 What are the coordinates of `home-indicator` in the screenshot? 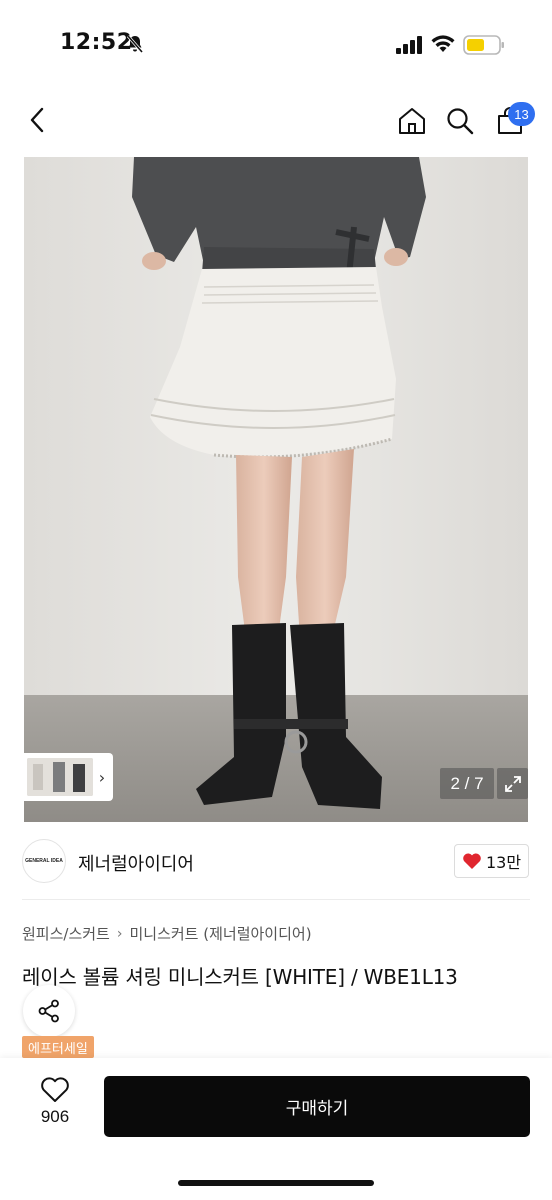 It's located at (276, 1183).